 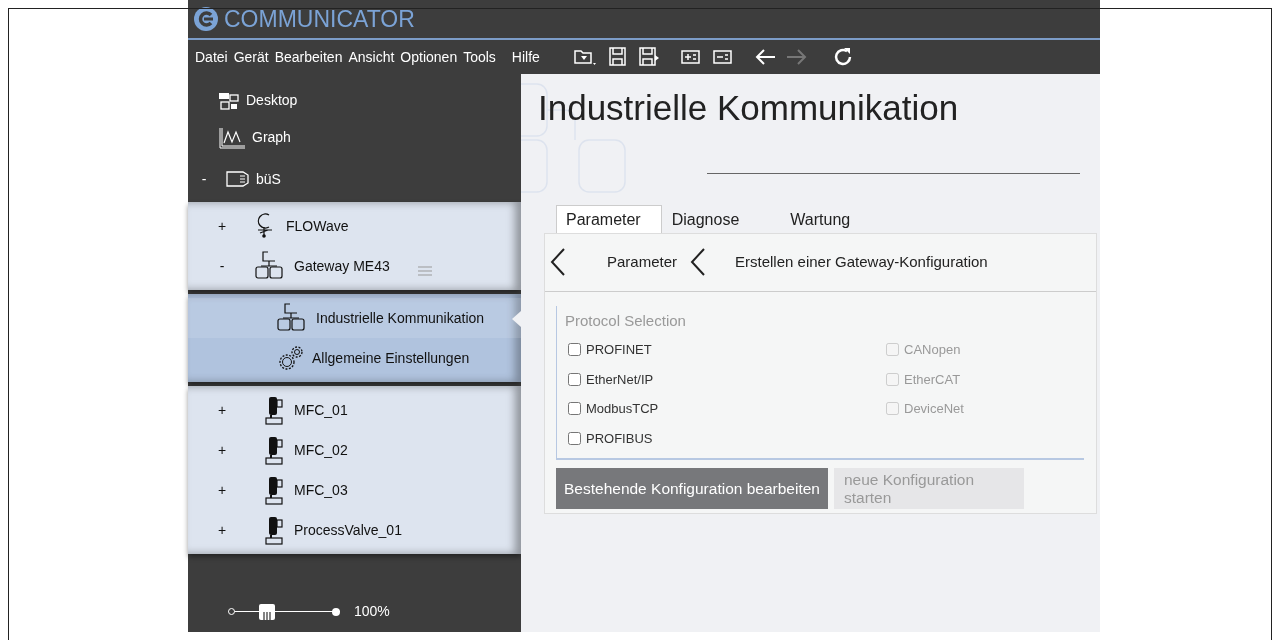 What do you see at coordinates (692, 489) in the screenshot?
I see `action-button: Bestehende Konfiguration bearbeiten` at bounding box center [692, 489].